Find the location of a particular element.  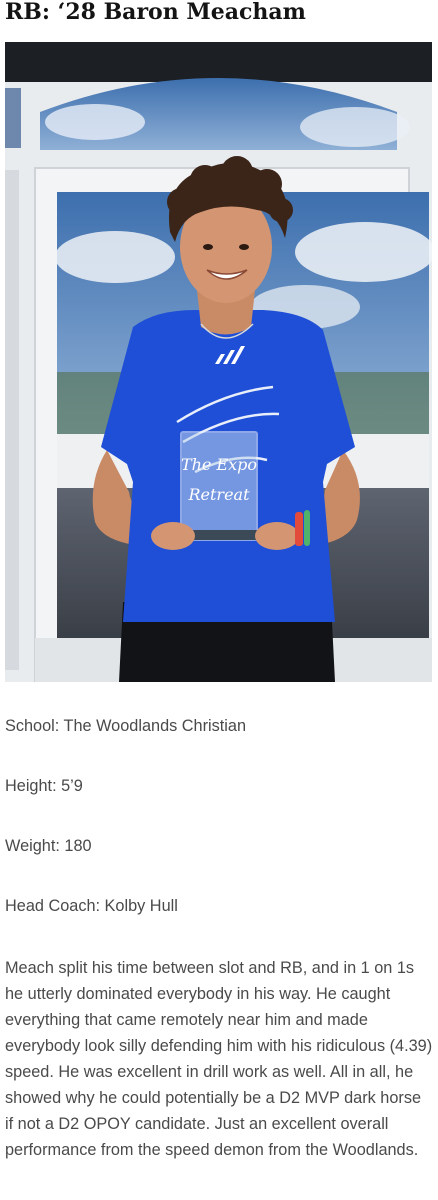

head-coach-line: Head Coach: Kolby Hull is located at coordinates (91, 906).